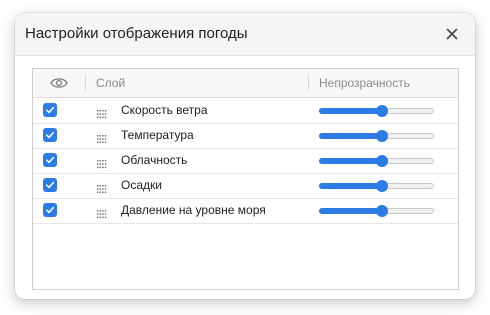 The height and width of the screenshot is (315, 490). Describe the element at coordinates (245, 111) in the screenshot. I see `table-row: Скорость ветра` at that location.